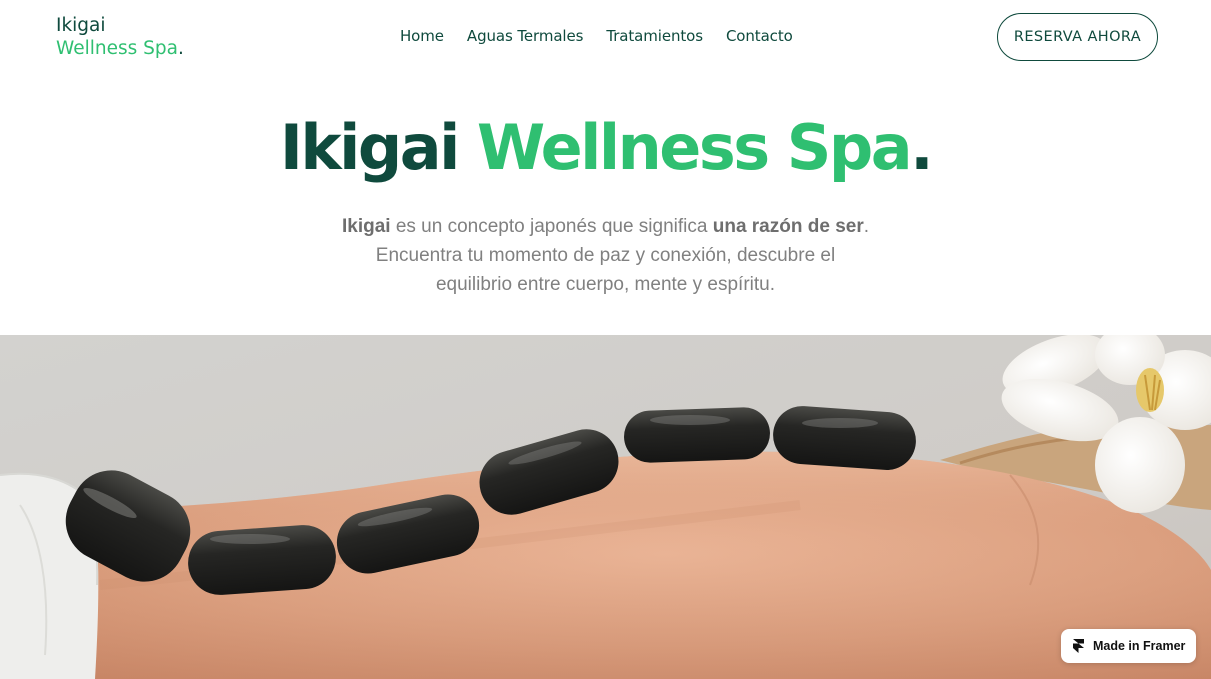 This screenshot has height=679, width=1211. Describe the element at coordinates (117, 48) in the screenshot. I see `logo-line-2: Wellness Spa` at that location.